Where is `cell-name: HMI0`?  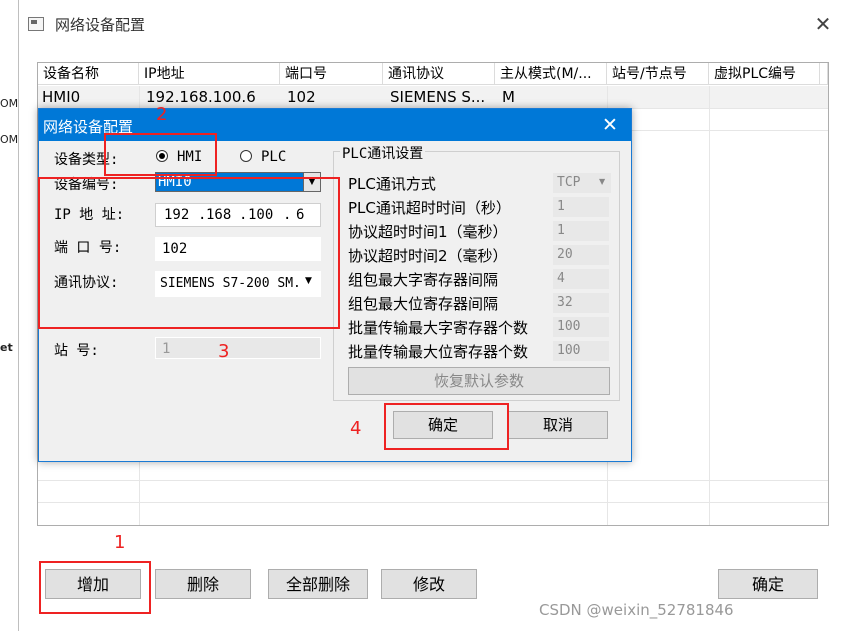 cell-name: HMI0 is located at coordinates (61, 97).